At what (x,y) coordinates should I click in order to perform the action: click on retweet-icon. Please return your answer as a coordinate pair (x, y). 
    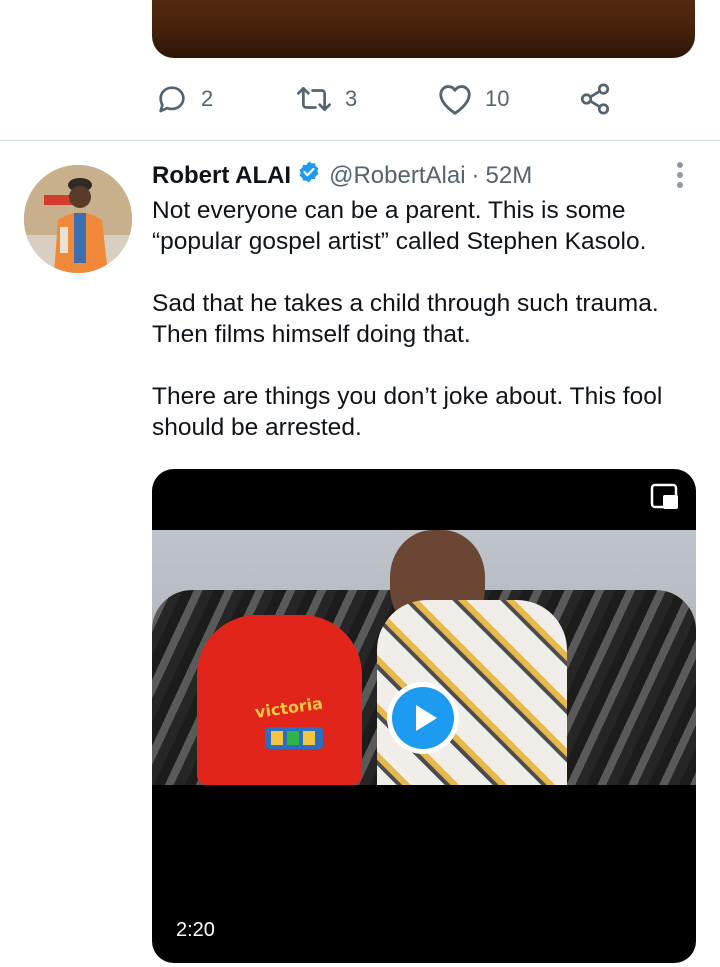
    Looking at the image, I should click on (314, 99).